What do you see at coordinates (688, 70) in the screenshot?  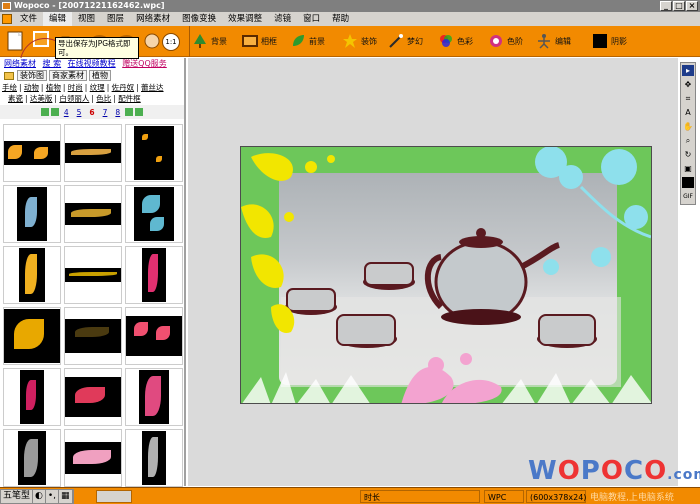 I see `pointer-tool-icon: ▸` at bounding box center [688, 70].